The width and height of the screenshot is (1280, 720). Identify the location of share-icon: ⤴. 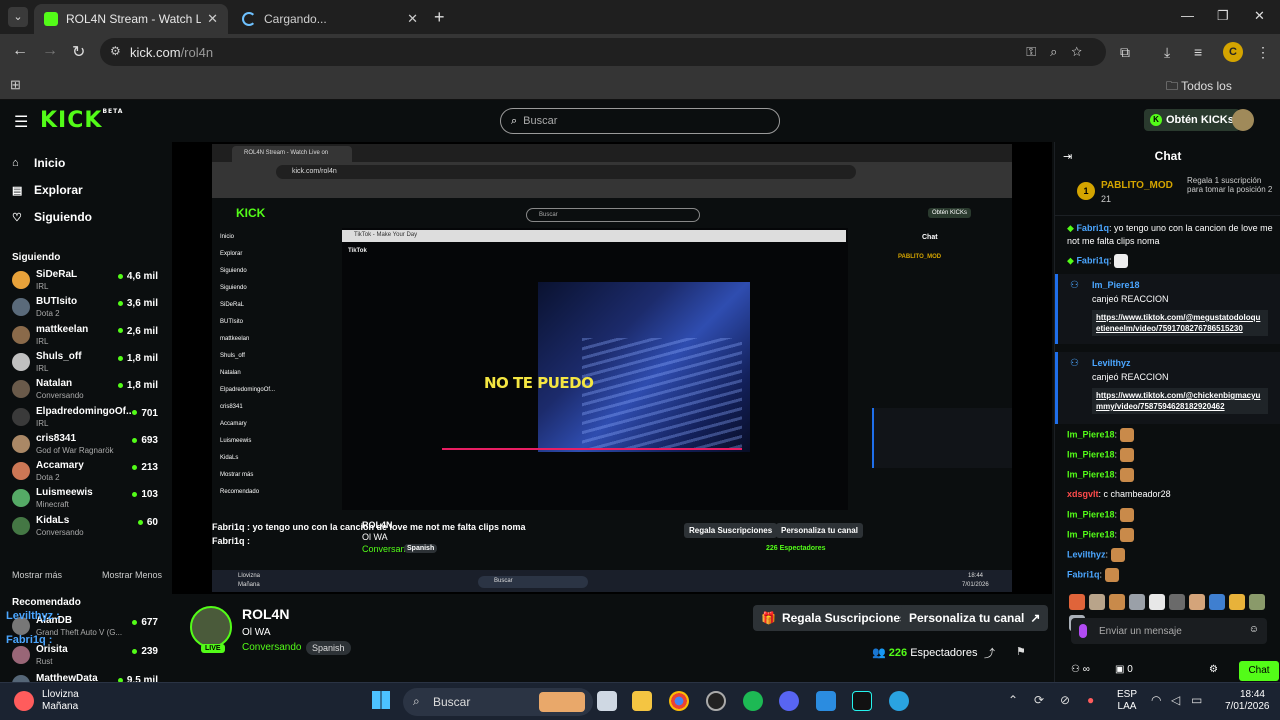
(989, 653).